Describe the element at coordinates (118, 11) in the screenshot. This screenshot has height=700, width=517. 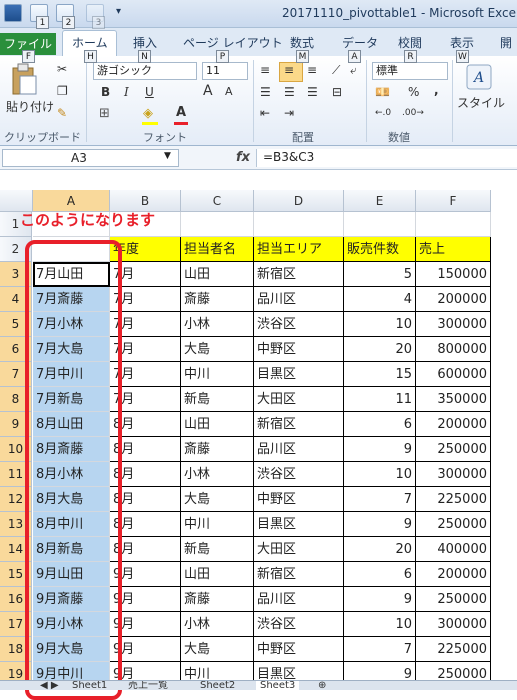
I see `qat-customize-icon: ▾` at that location.